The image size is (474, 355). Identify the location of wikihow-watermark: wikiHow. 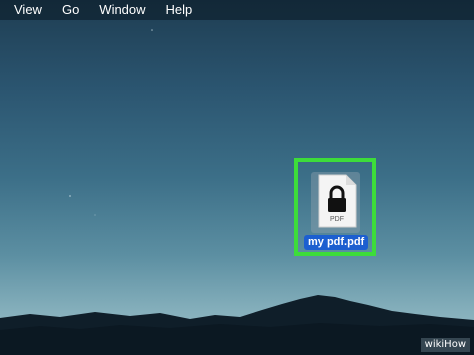
(445, 345).